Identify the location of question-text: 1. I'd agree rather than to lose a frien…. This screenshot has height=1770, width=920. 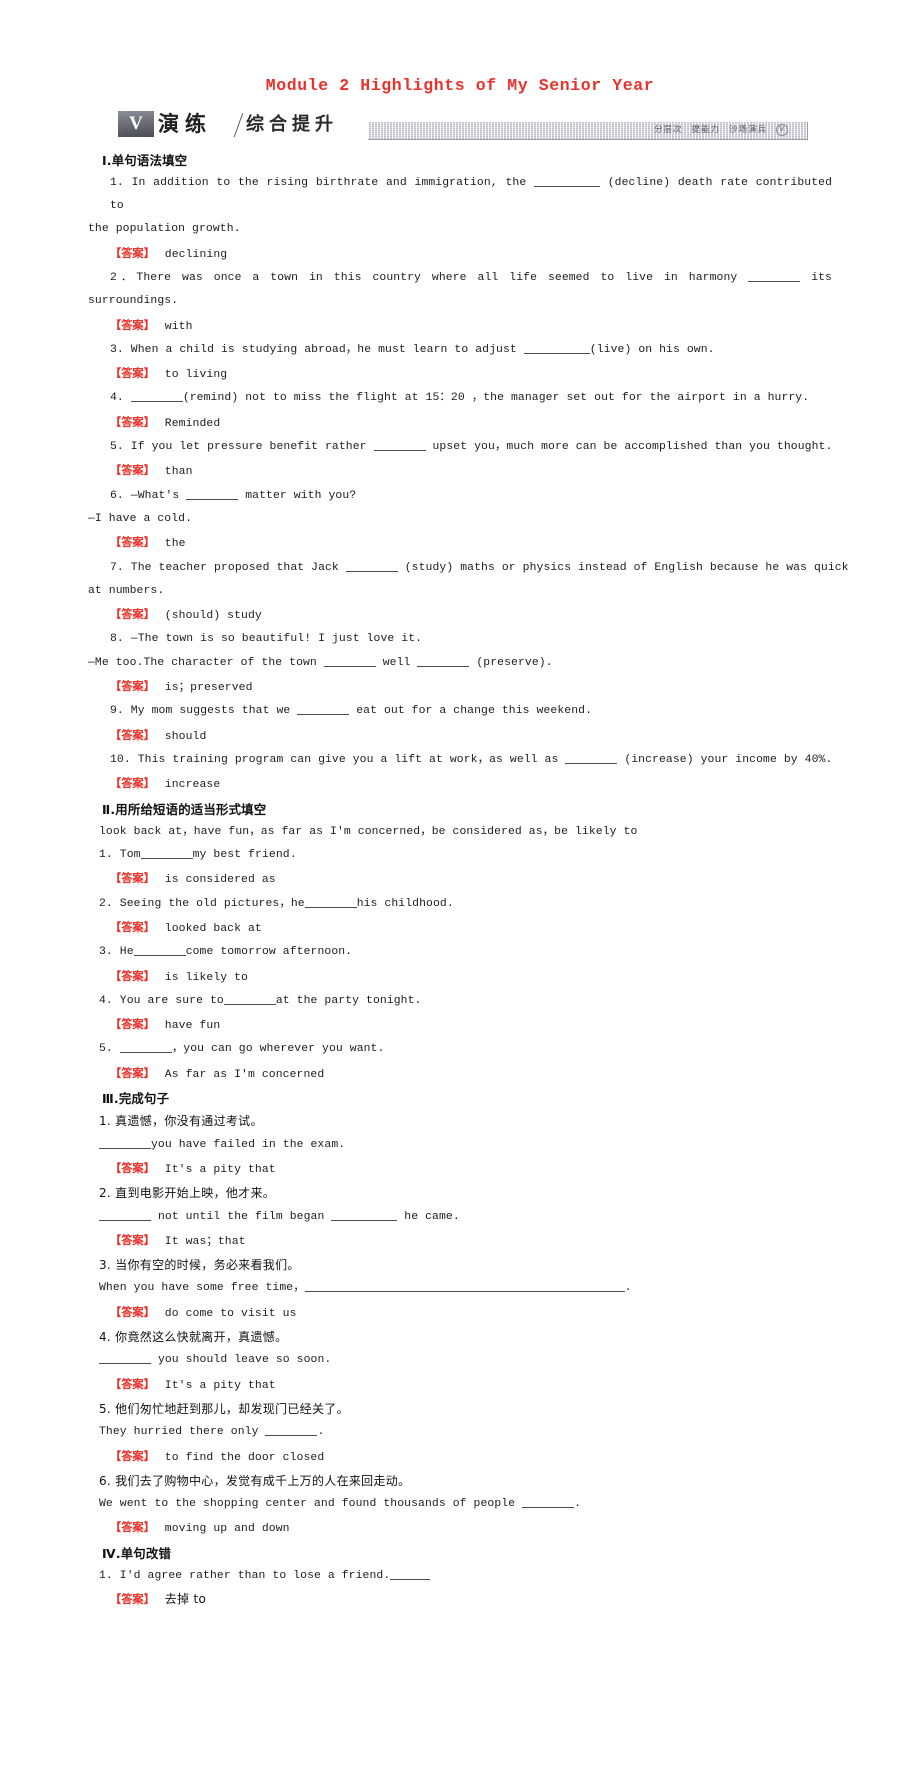
(245, 1576).